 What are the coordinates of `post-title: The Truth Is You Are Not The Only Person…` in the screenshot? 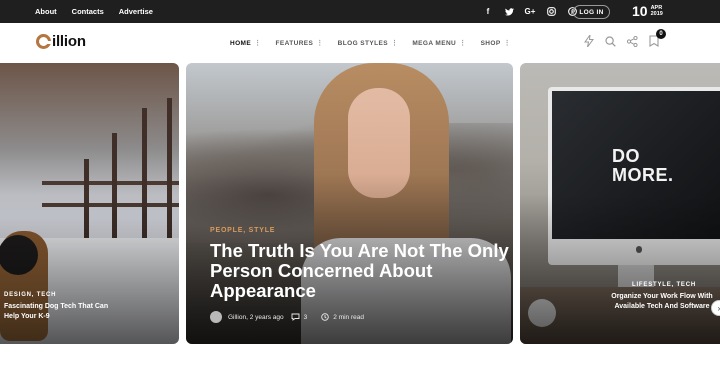 It's located at (360, 271).